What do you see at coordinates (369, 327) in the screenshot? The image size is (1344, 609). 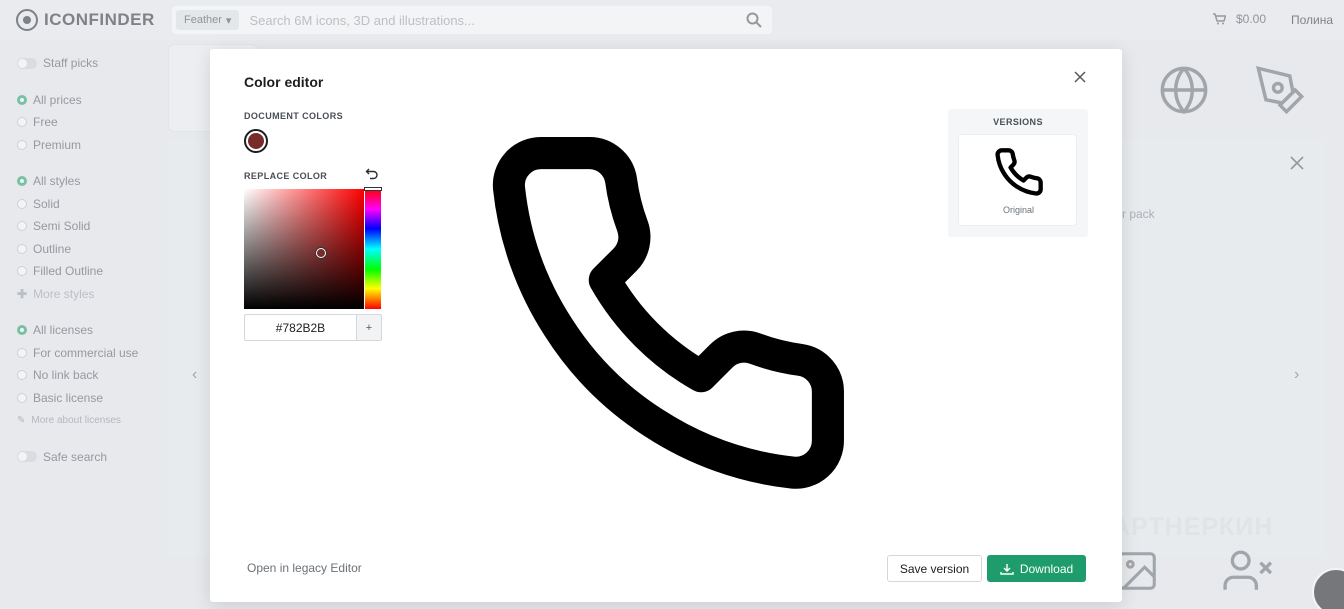 I see `add-color-button: +` at bounding box center [369, 327].